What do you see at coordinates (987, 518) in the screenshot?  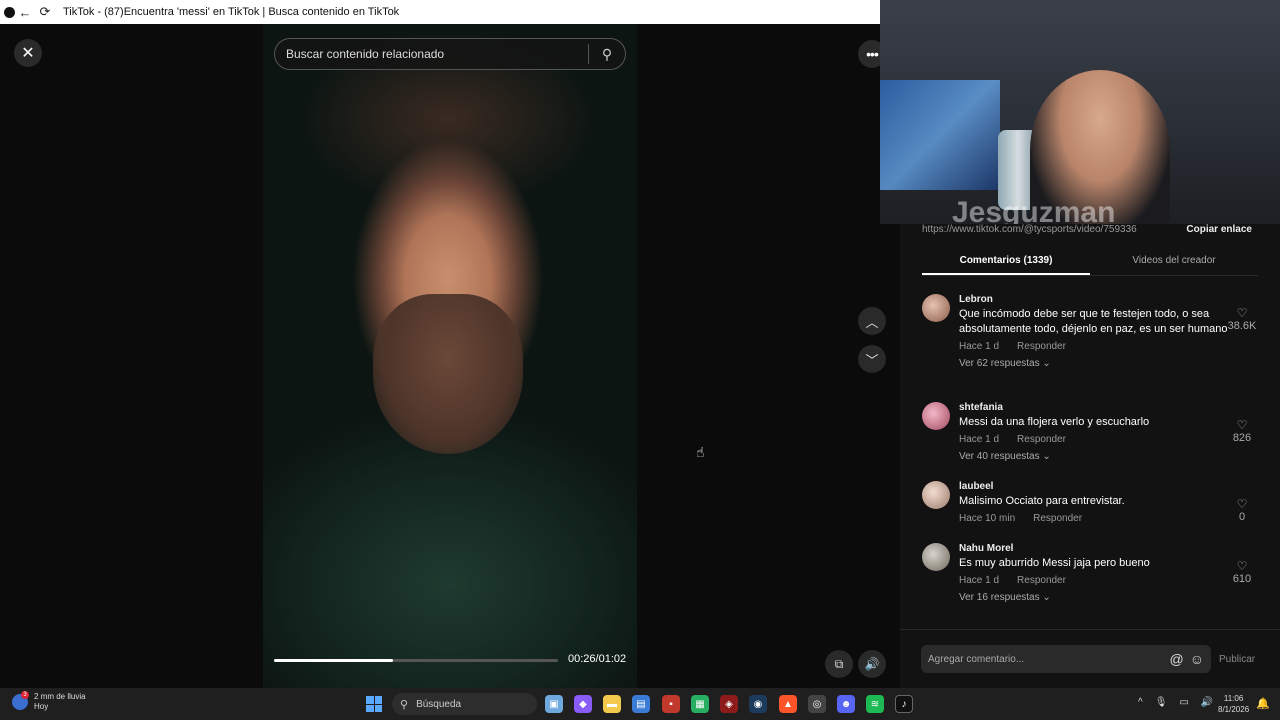 I see `comment-time: Hace 10 min` at bounding box center [987, 518].